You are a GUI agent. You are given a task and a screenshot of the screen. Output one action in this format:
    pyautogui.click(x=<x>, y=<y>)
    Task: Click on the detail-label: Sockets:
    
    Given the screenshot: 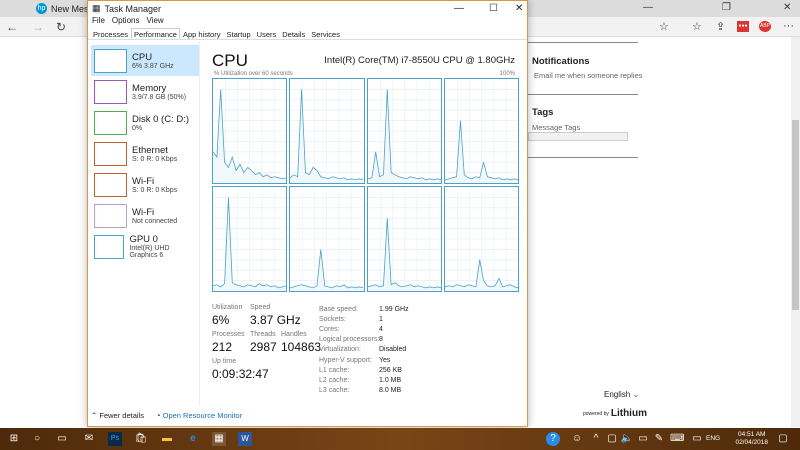 What is the action you would take?
    pyautogui.click(x=332, y=320)
    